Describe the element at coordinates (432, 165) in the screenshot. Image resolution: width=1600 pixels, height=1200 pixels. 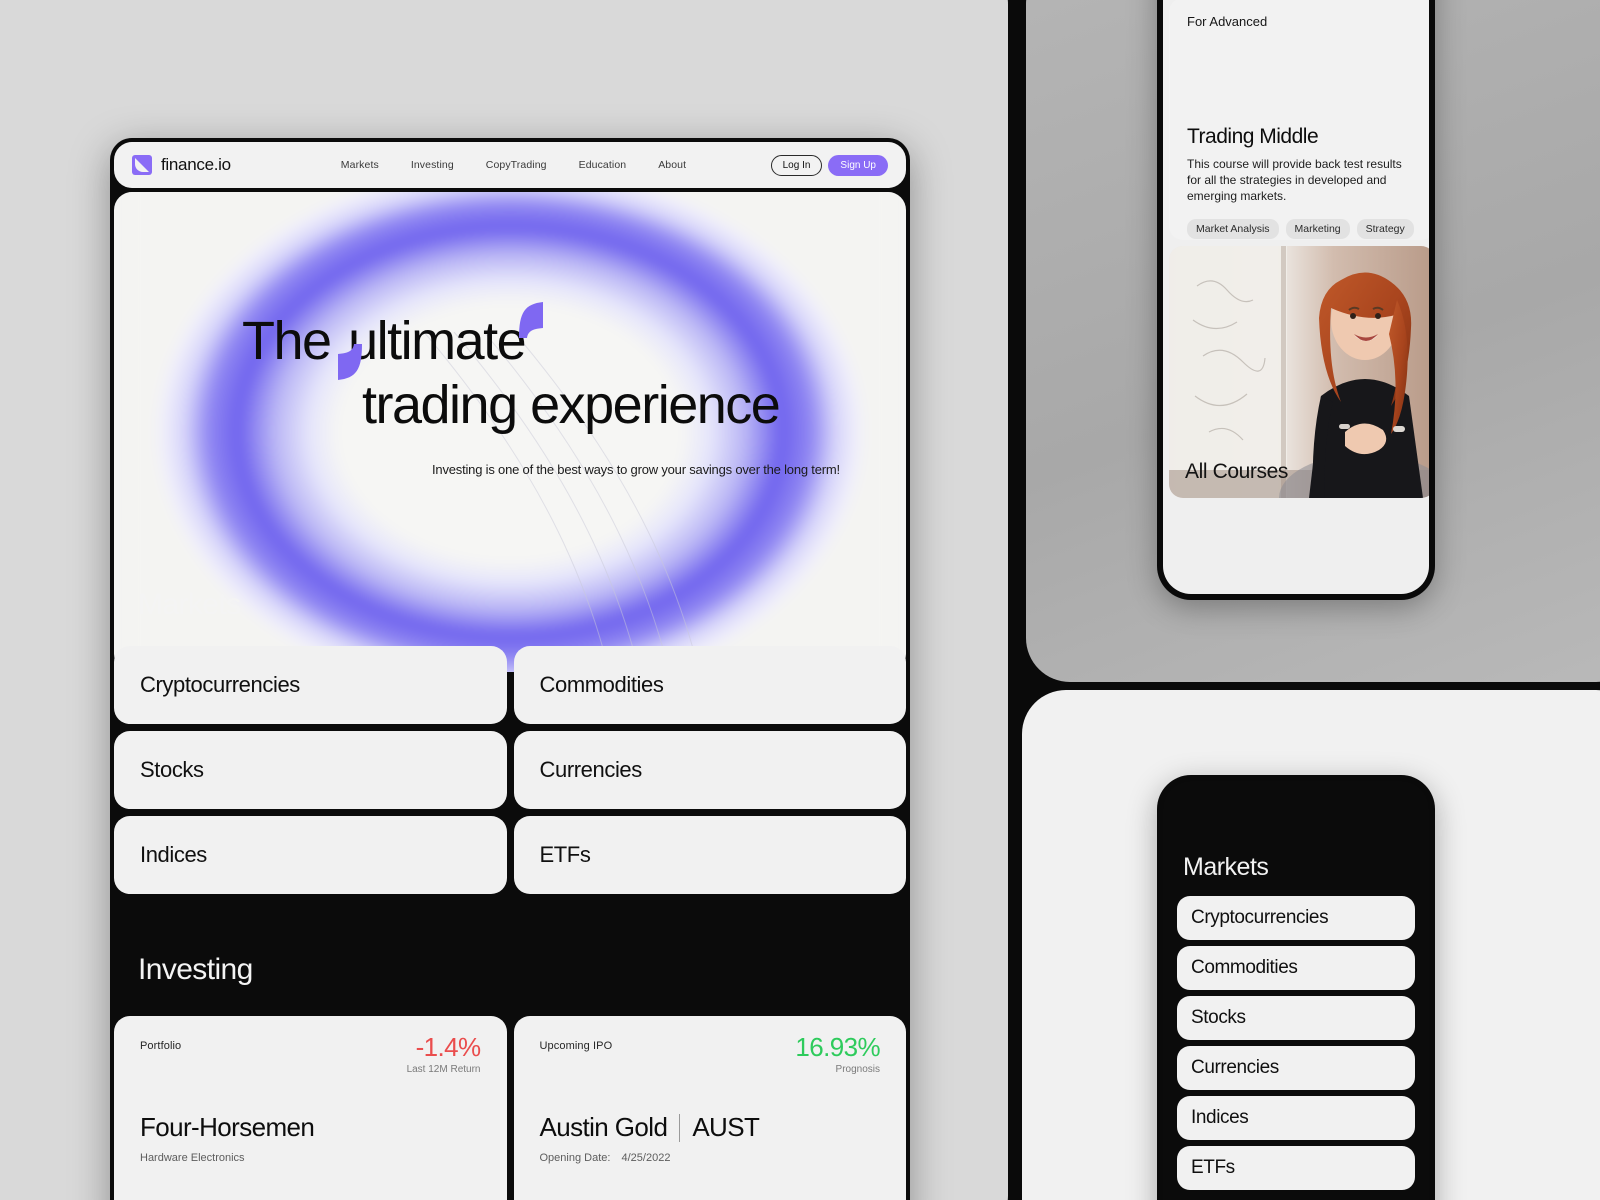
I see `nav-item-investing: Investing` at that location.